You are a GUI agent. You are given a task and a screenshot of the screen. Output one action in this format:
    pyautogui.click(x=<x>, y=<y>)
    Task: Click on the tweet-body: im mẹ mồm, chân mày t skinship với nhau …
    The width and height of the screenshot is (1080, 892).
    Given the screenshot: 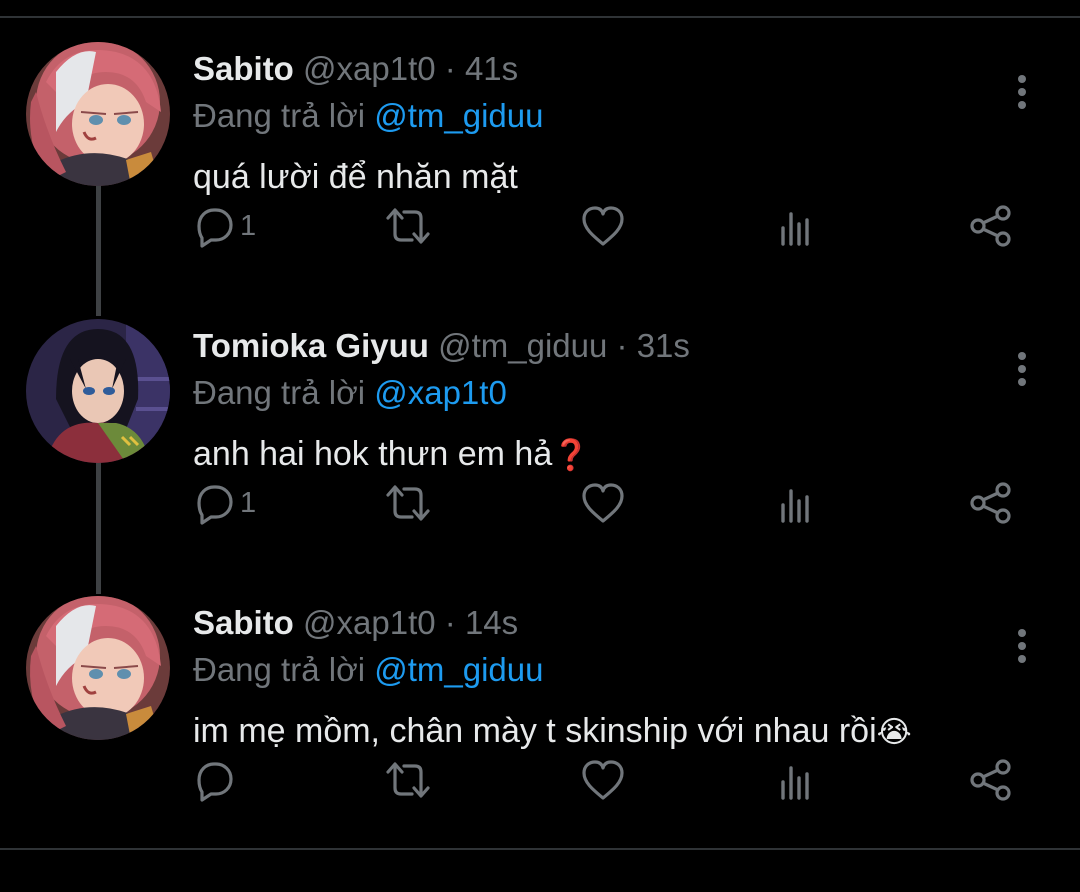 What is the action you would take?
    pyautogui.click(x=535, y=731)
    